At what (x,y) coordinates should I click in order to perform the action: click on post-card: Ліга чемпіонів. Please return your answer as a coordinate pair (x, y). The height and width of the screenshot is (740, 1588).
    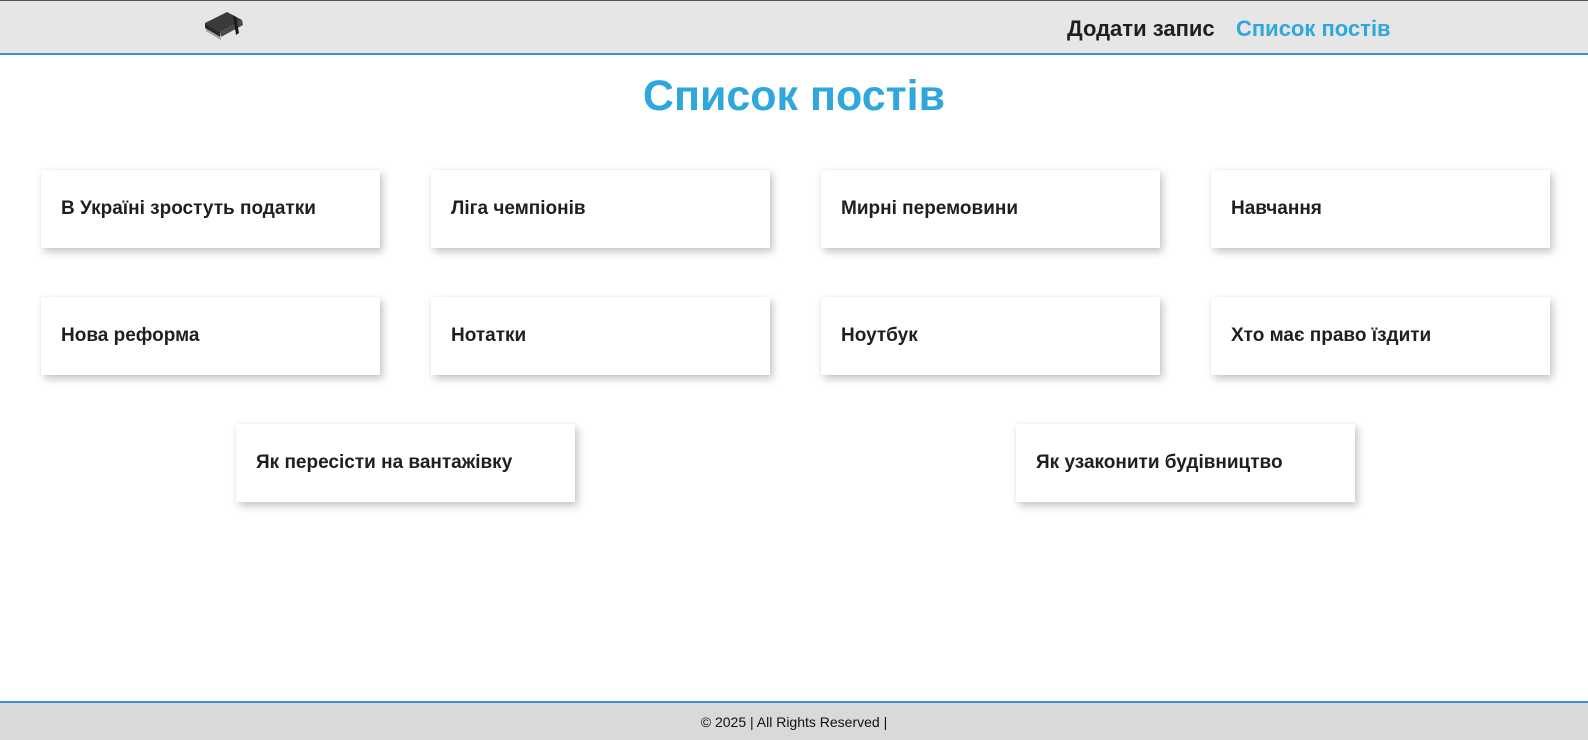
    Looking at the image, I should click on (600, 209).